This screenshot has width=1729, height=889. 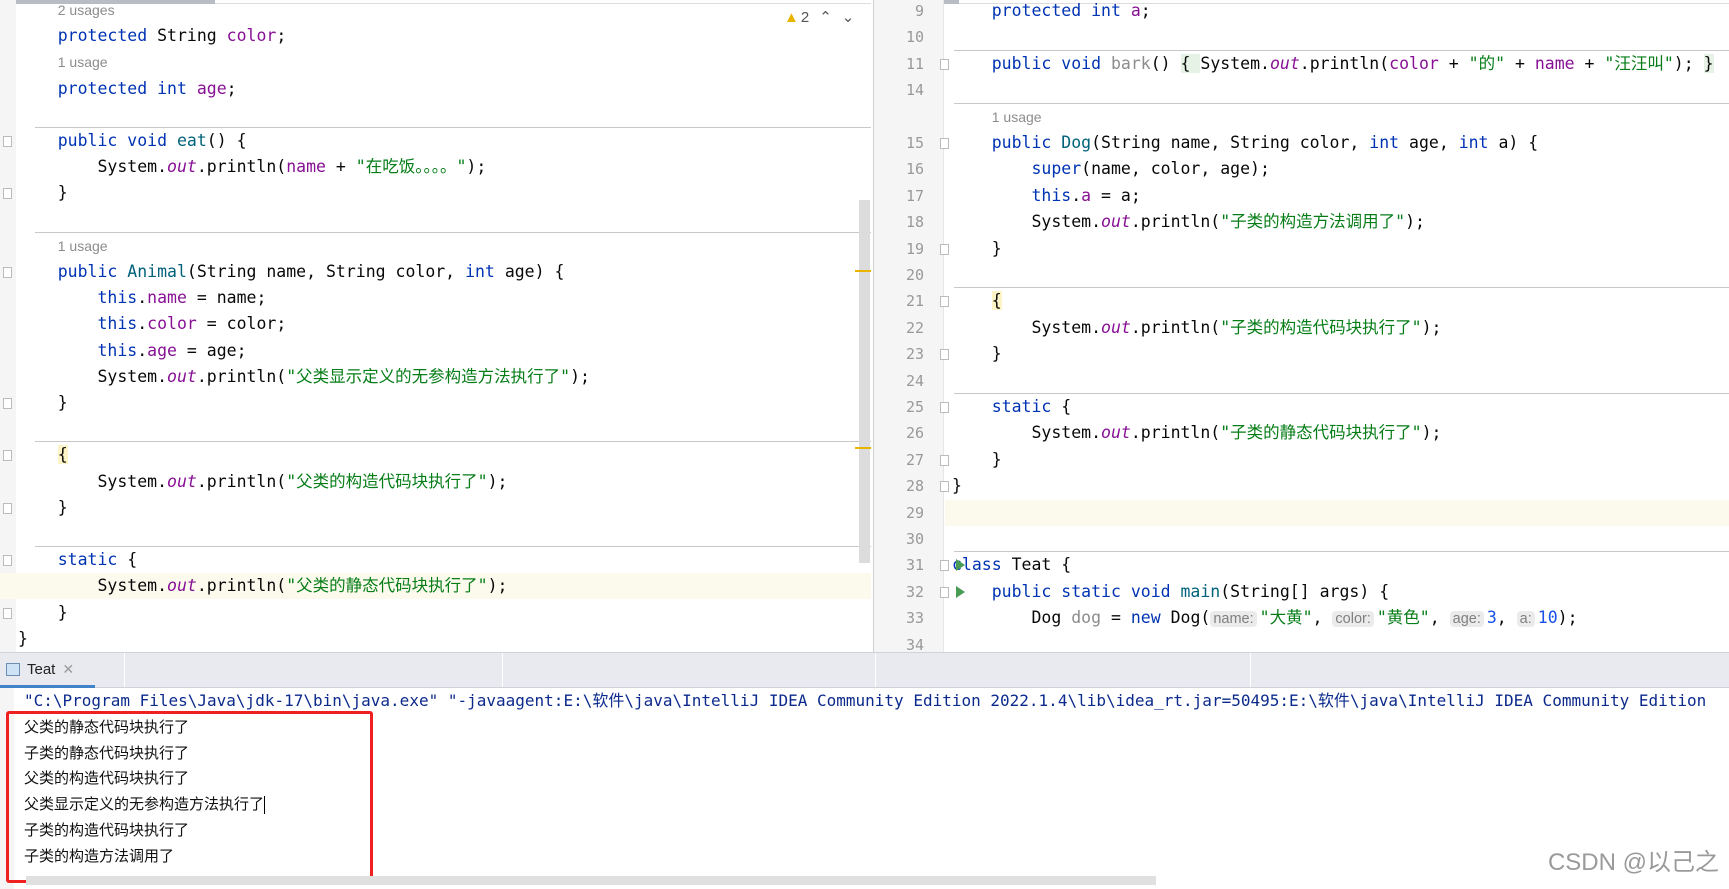 I want to click on code-line: System.out.println("子类的构造方法调用了");, so click(x=1301, y=222).